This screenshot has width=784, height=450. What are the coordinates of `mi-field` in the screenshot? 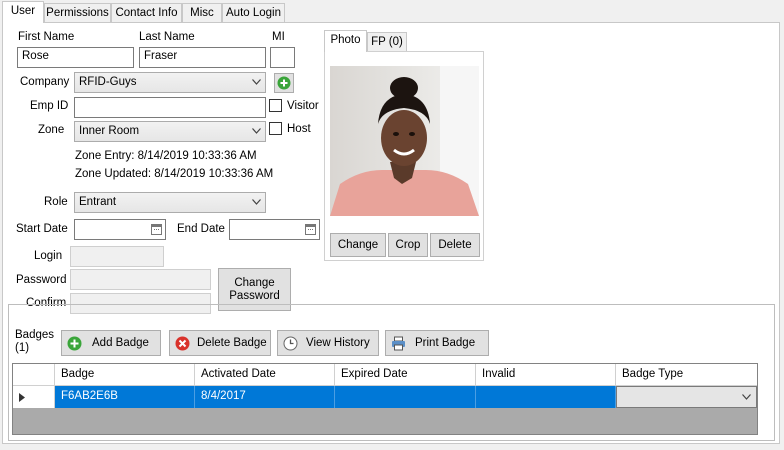 It's located at (282, 57).